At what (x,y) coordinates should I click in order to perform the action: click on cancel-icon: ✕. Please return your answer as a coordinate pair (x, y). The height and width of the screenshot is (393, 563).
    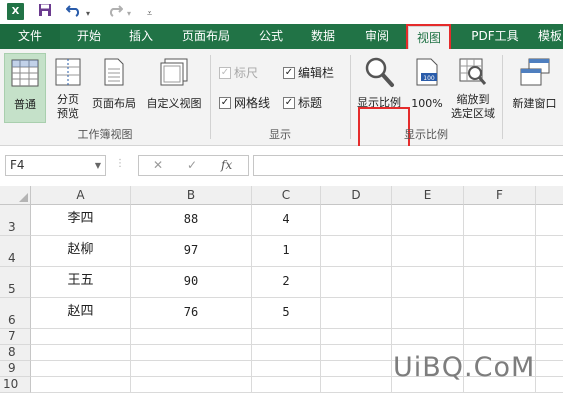
    Looking at the image, I should click on (158, 165).